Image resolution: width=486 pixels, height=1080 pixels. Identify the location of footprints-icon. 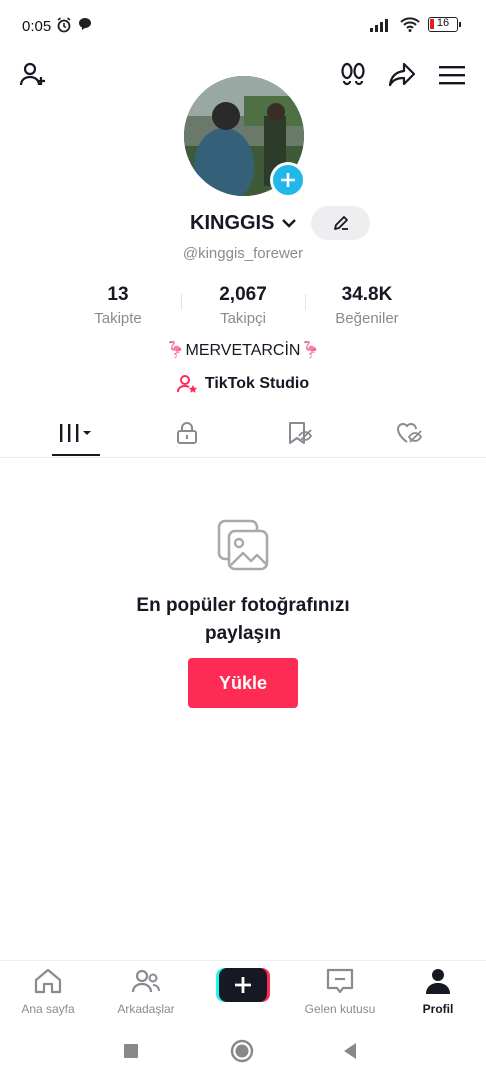
(353, 74).